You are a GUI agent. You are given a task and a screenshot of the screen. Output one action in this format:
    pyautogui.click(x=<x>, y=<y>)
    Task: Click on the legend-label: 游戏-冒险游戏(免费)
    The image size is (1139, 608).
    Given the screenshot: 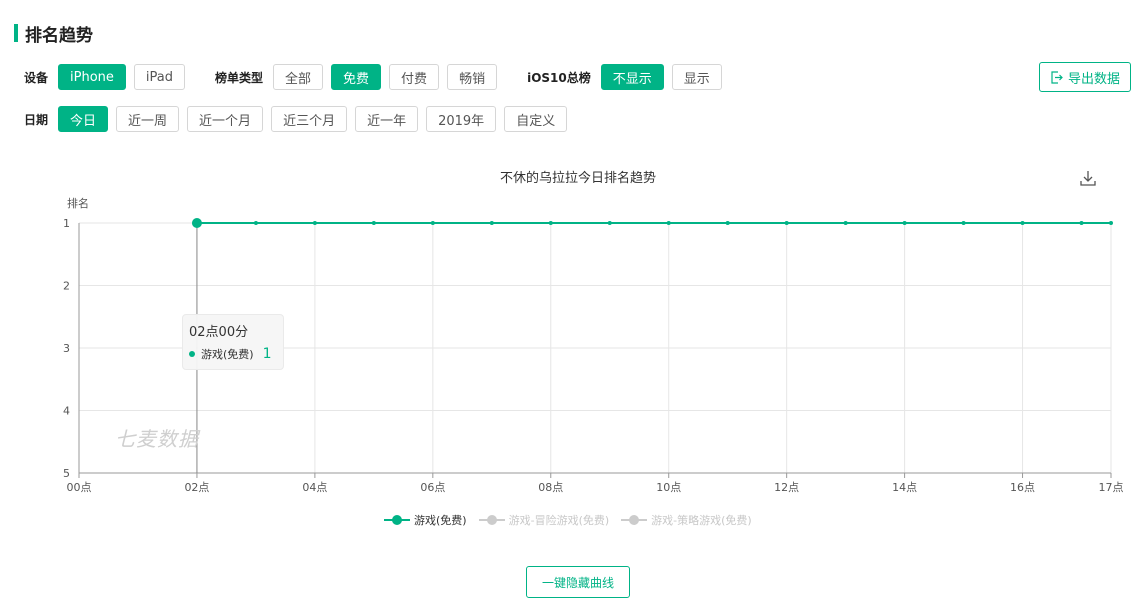 What is the action you would take?
    pyautogui.click(x=559, y=520)
    